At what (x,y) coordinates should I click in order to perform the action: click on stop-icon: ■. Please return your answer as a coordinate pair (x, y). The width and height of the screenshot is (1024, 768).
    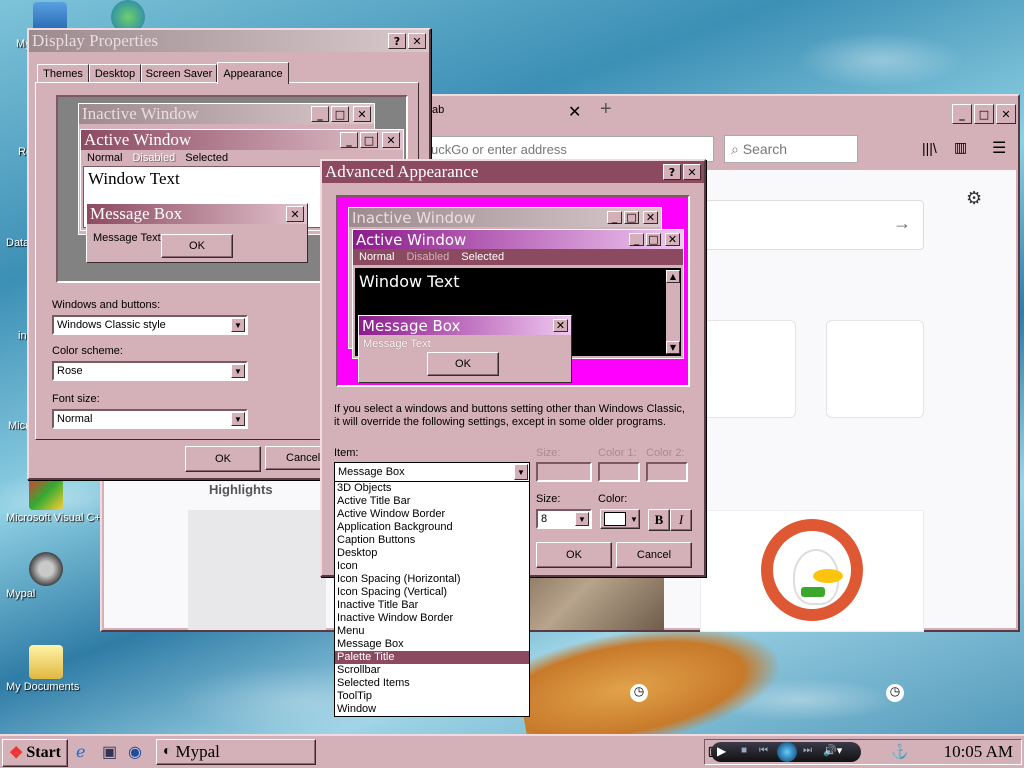
    Looking at the image, I should click on (744, 750).